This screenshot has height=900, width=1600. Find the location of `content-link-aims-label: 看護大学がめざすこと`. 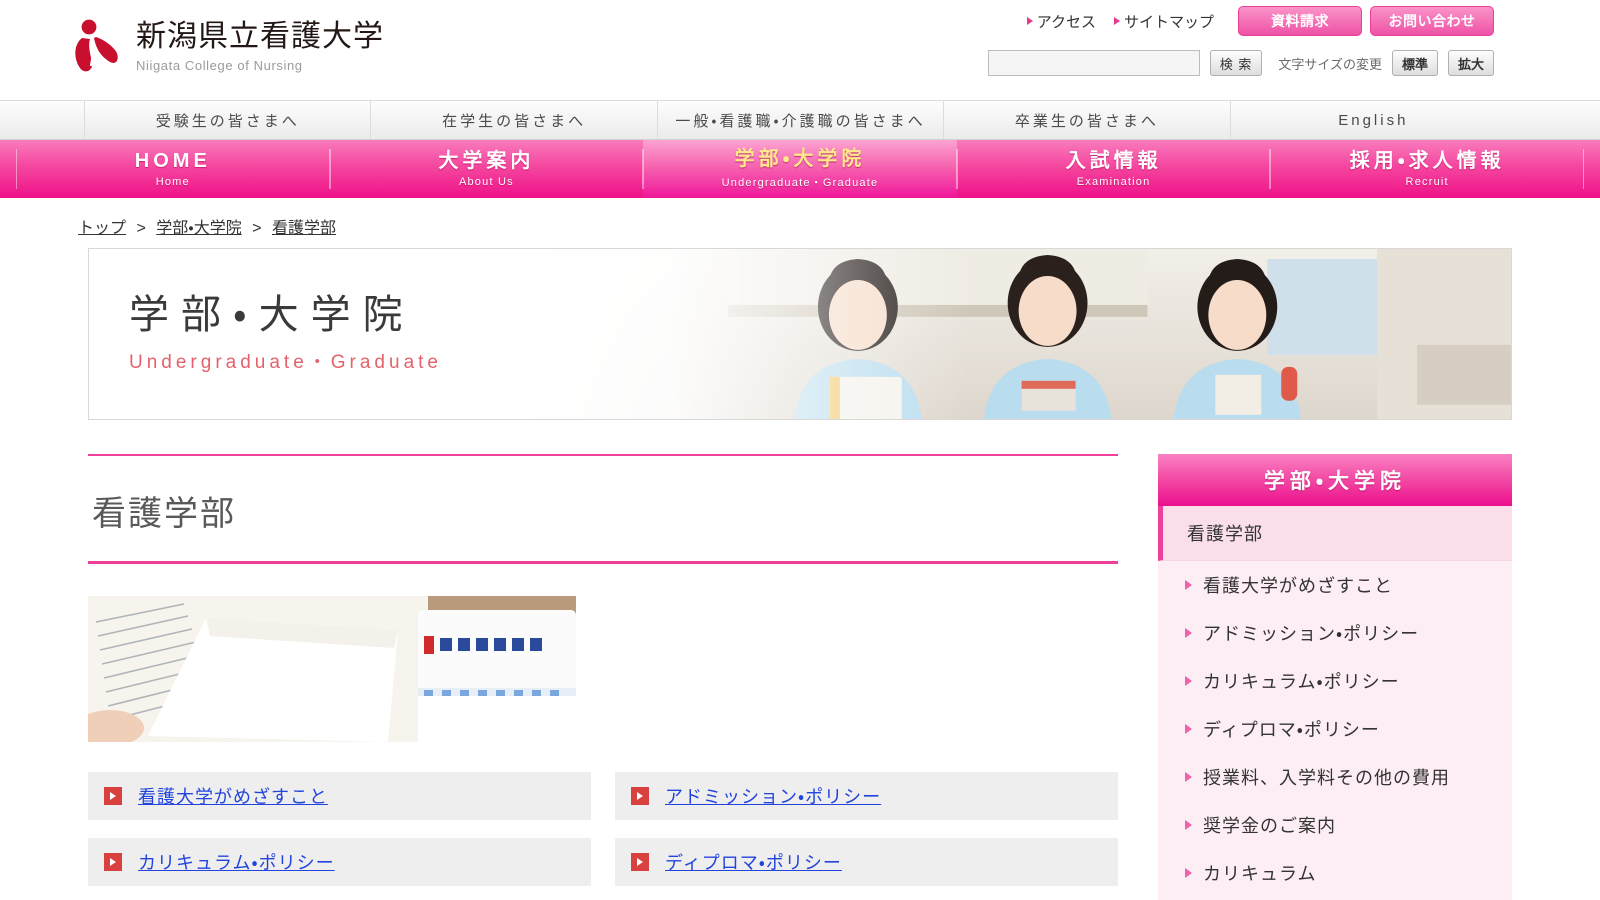

content-link-aims-label: 看護大学がめざすこと is located at coordinates (233, 797).